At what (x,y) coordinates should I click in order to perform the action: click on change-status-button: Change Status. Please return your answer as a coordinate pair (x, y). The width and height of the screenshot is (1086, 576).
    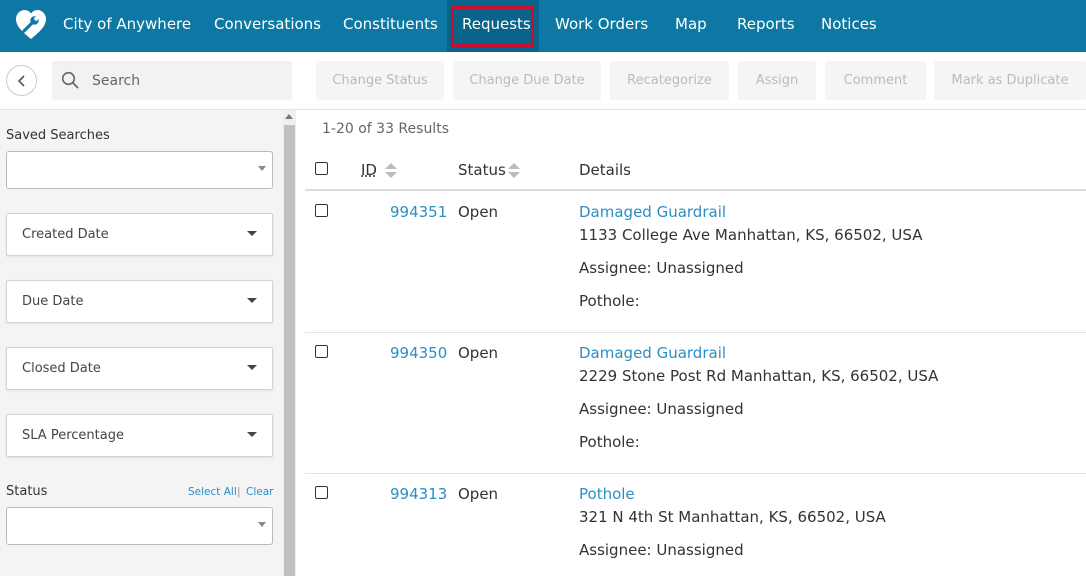
    Looking at the image, I should click on (380, 80).